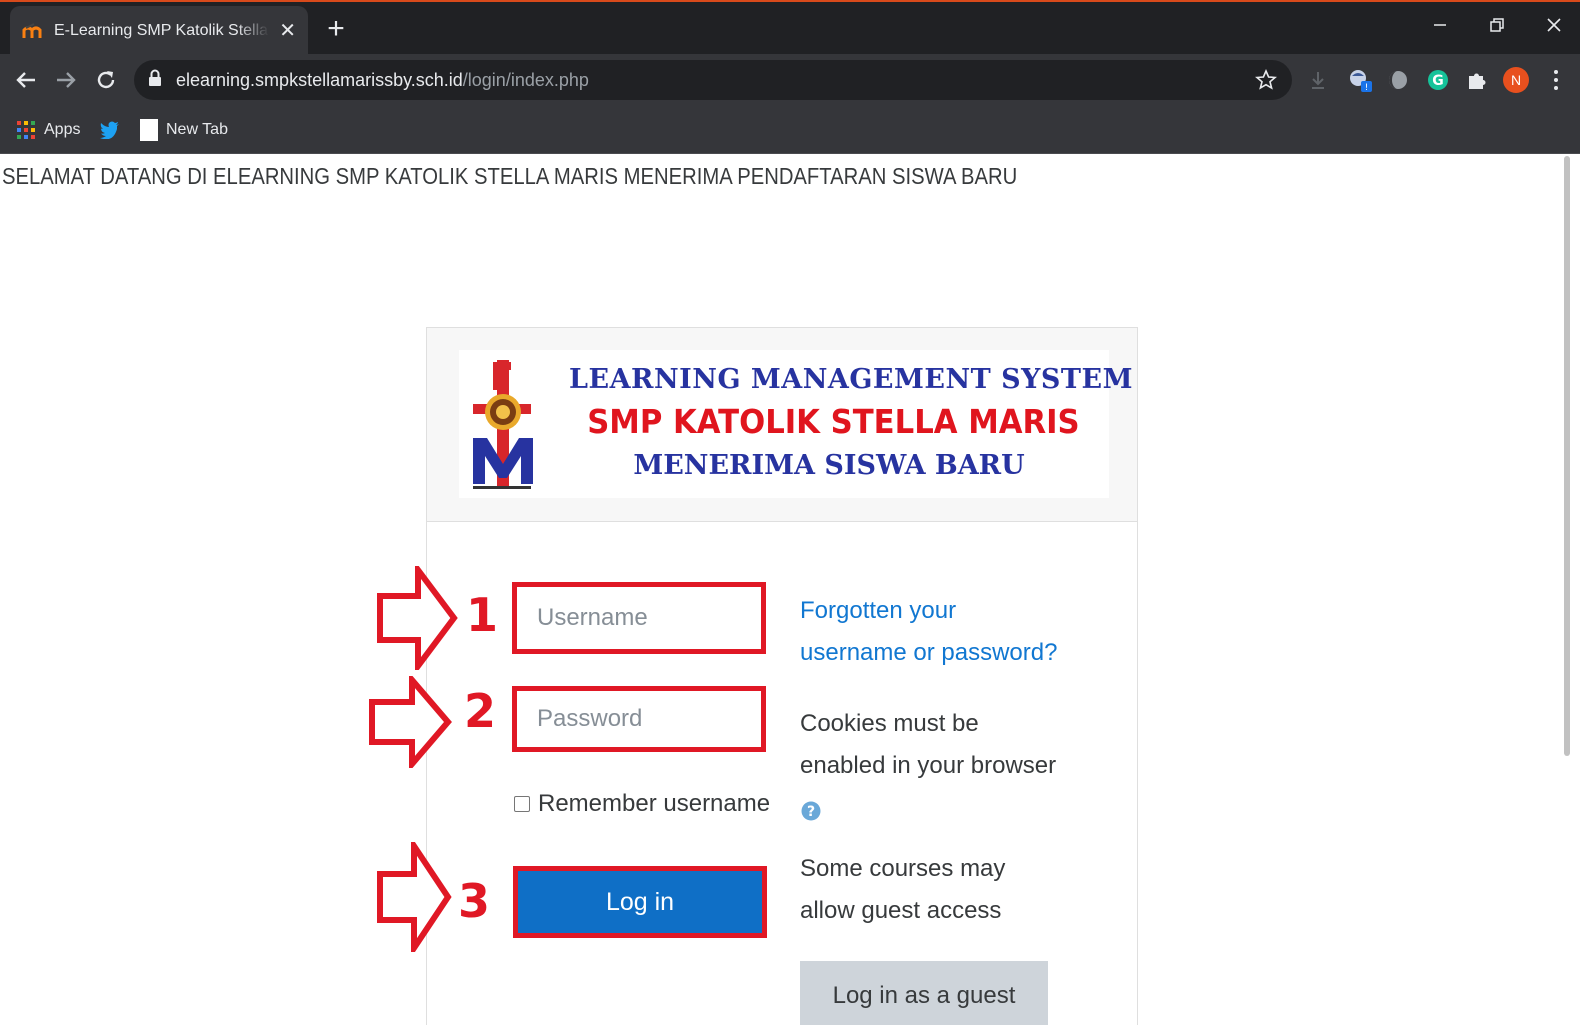  I want to click on remember-username-label: Remember username, so click(654, 803).